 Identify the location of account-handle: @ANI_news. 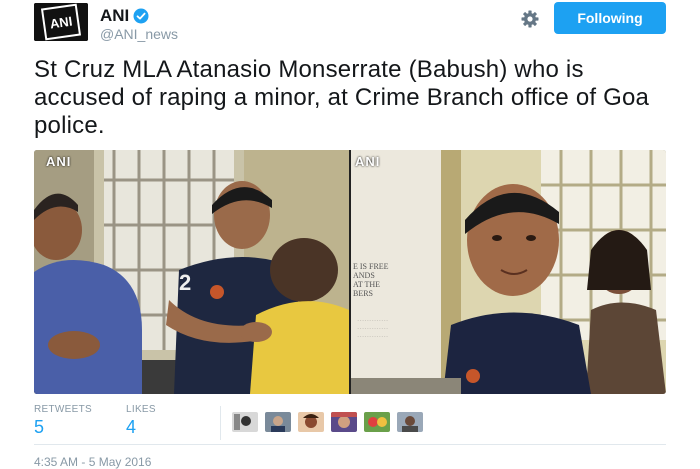
(139, 34).